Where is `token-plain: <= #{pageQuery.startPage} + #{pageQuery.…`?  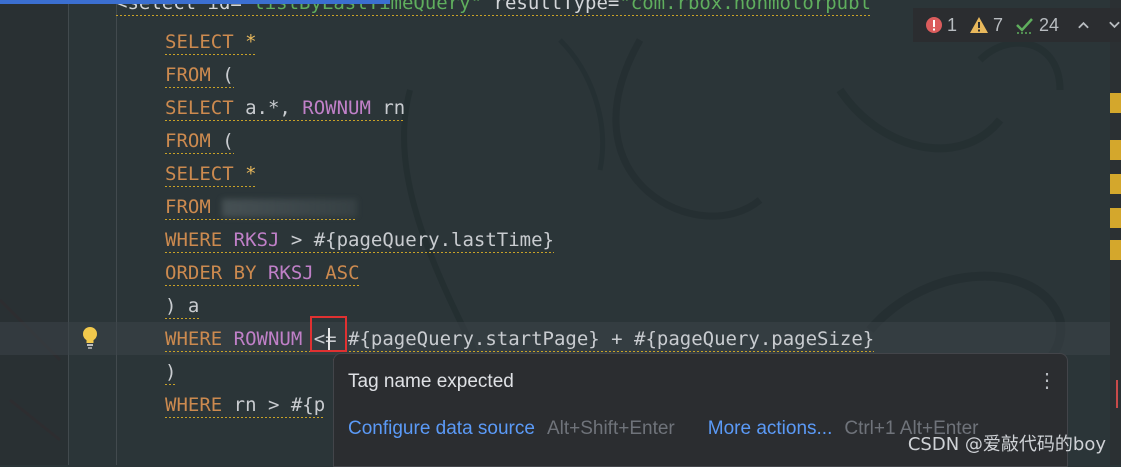 token-plain: <= #{pageQuery.startPage} + #{pageQuery.… is located at coordinates (588, 339).